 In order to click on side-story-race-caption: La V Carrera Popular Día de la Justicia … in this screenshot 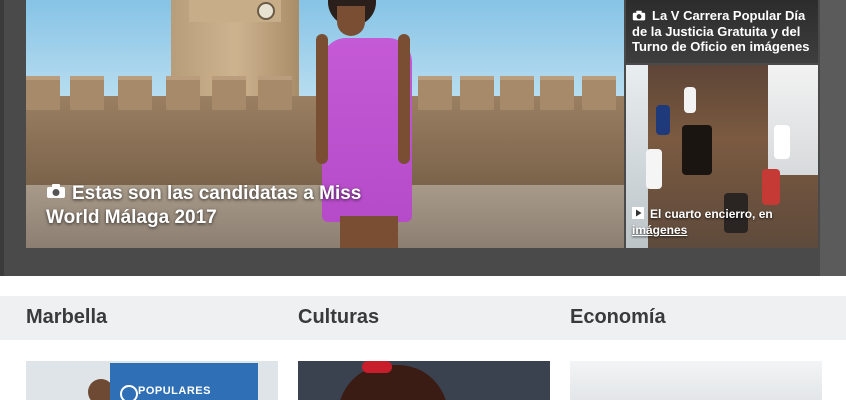, I will do `click(724, 31)`.